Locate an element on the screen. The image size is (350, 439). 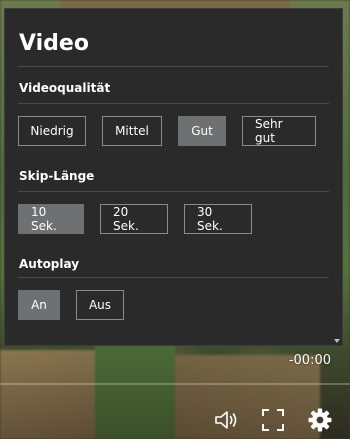
progress-bar is located at coordinates (175, 384).